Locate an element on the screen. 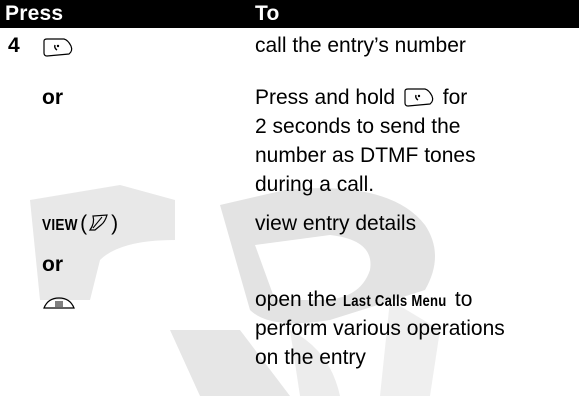 The height and width of the screenshot is (396, 579). view-key: VIEW( ) is located at coordinates (80, 224).